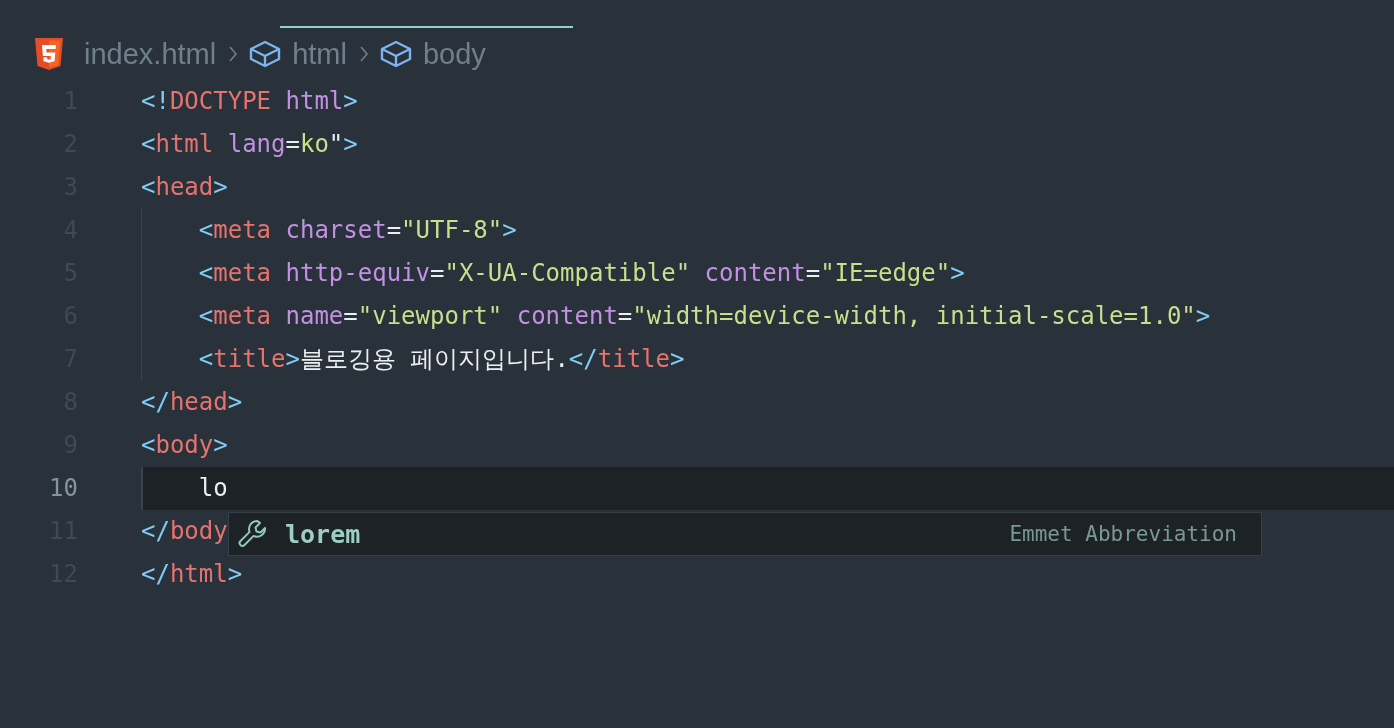 This screenshot has width=1394, height=728. I want to click on code-line: <meta name="viewport" content="width=device-width, initial-scale=1.0">, so click(704, 316).